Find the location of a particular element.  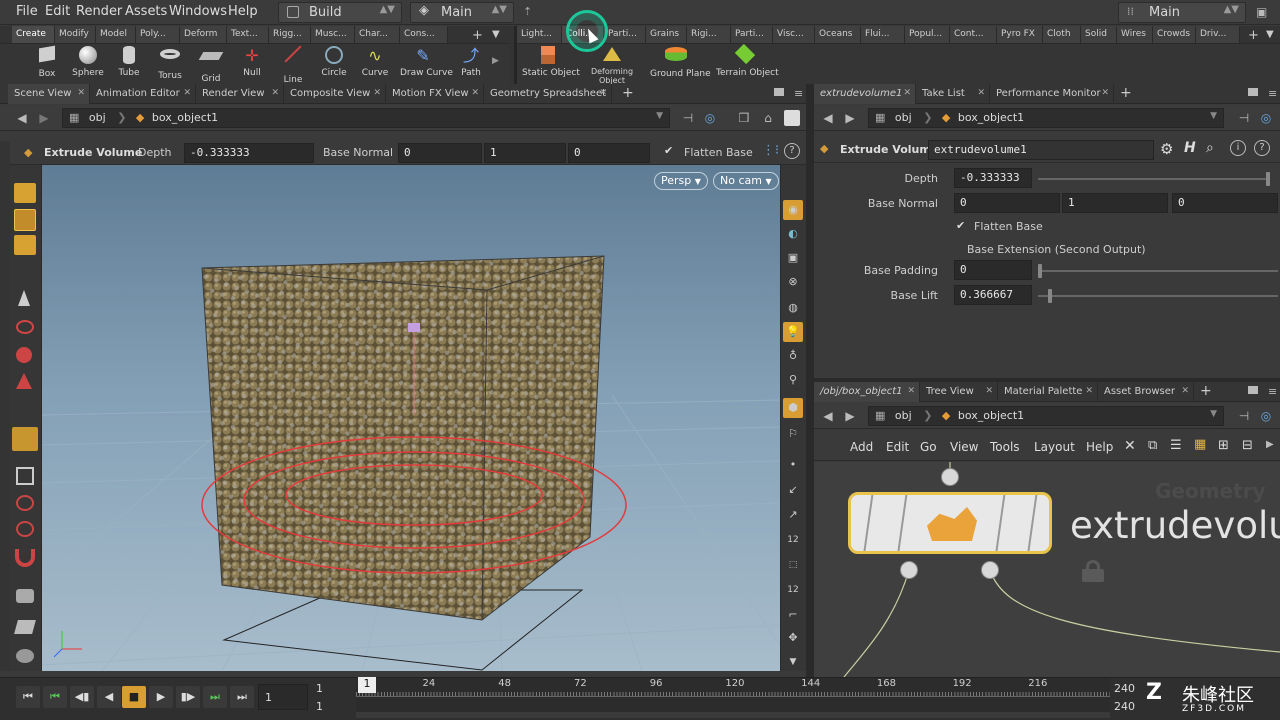

move-icon is located at coordinates (25, 327).